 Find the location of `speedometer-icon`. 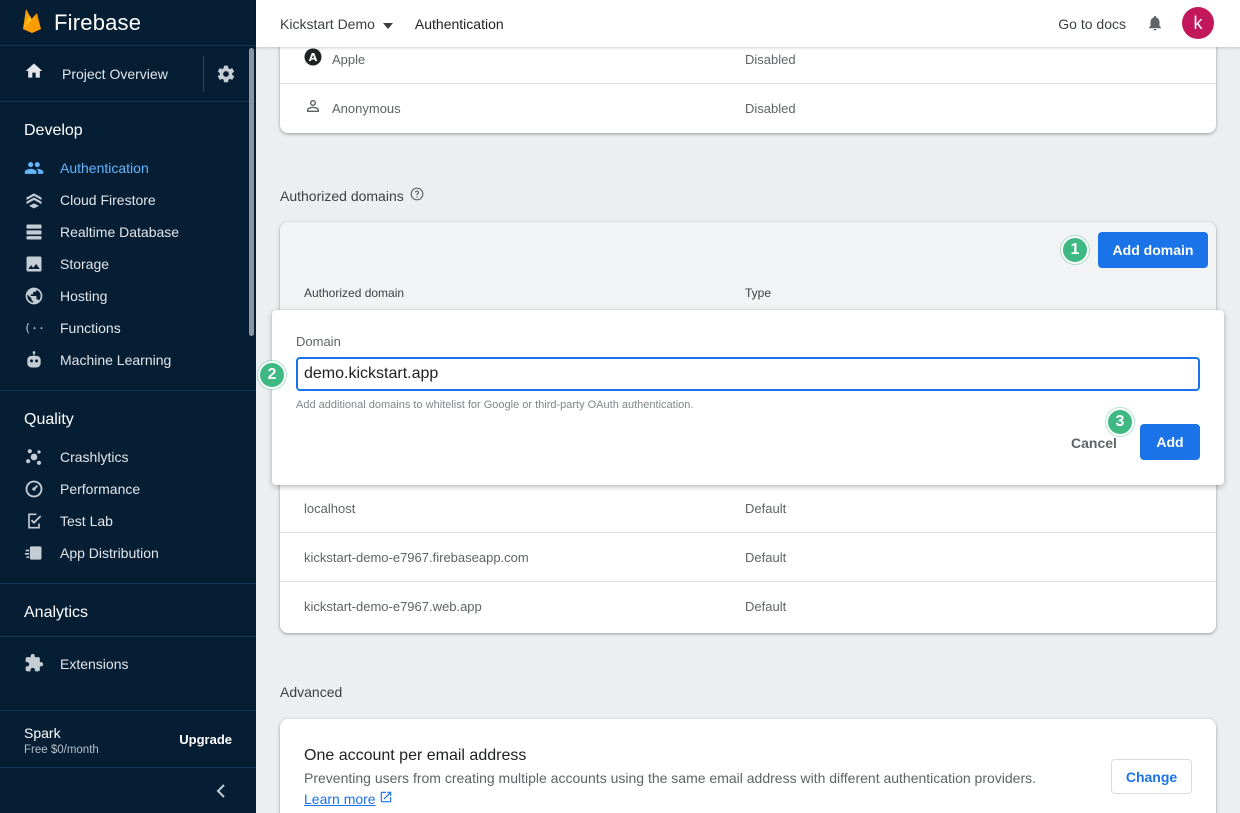

speedometer-icon is located at coordinates (34, 489).